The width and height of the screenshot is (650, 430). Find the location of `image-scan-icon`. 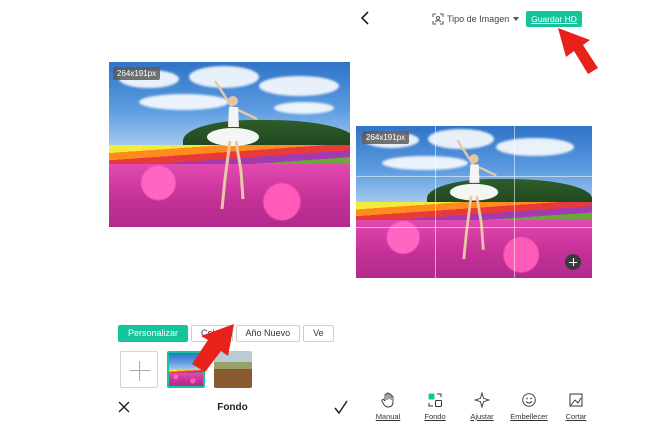

image-scan-icon is located at coordinates (438, 19).